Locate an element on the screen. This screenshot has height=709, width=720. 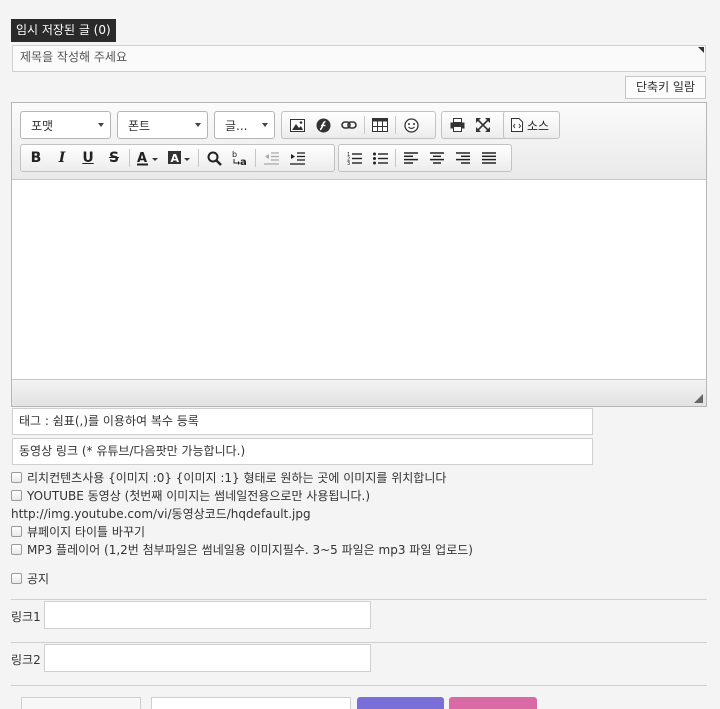
svg-text: A is located at coordinates (175, 158).